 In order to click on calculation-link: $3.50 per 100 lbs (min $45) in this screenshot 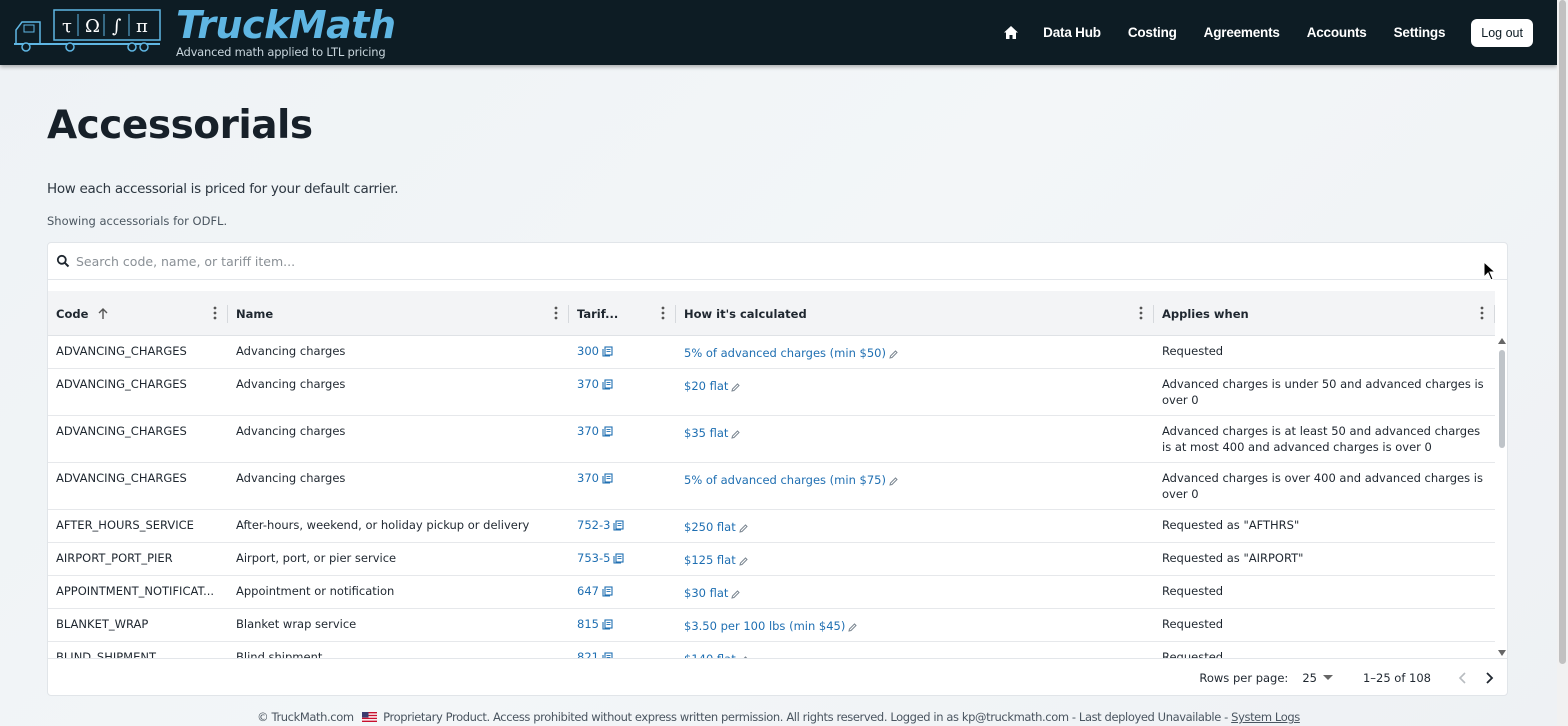, I will do `click(764, 626)`.